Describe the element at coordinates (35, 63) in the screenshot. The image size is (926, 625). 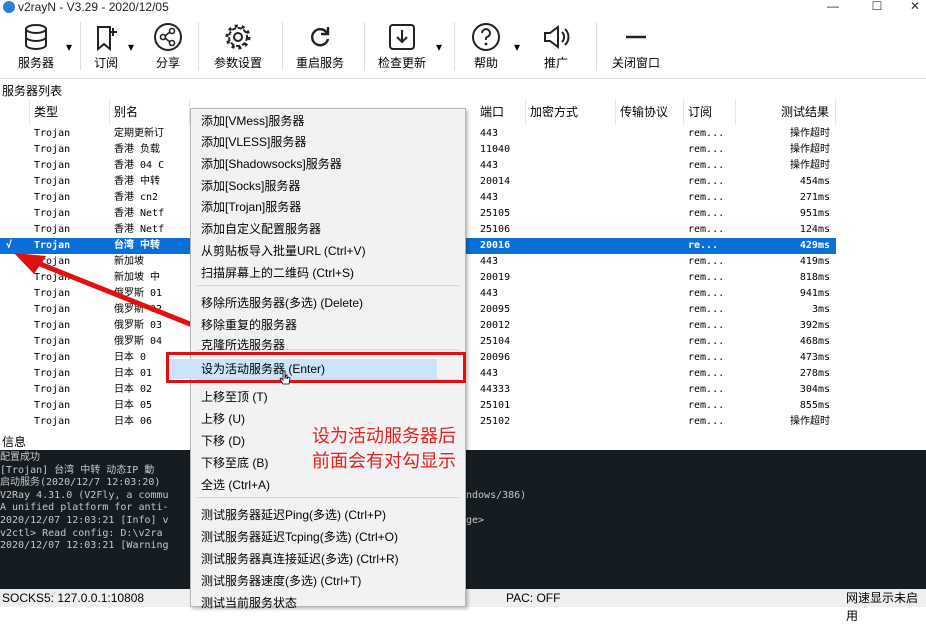
I see `servers-label: 服务器` at that location.